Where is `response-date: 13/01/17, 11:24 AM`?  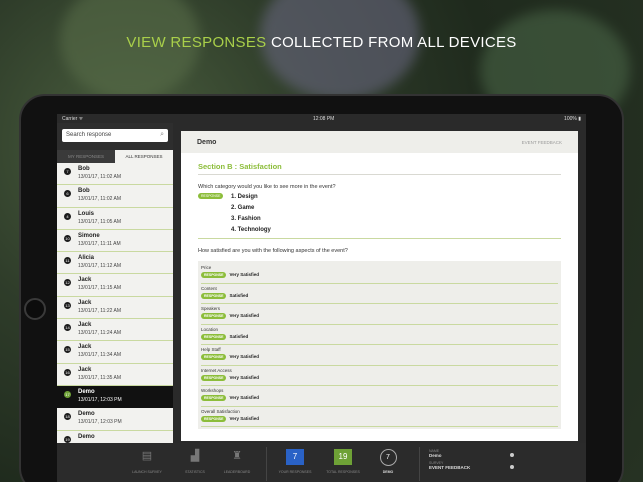 response-date: 13/01/17, 11:24 AM is located at coordinates (99, 333).